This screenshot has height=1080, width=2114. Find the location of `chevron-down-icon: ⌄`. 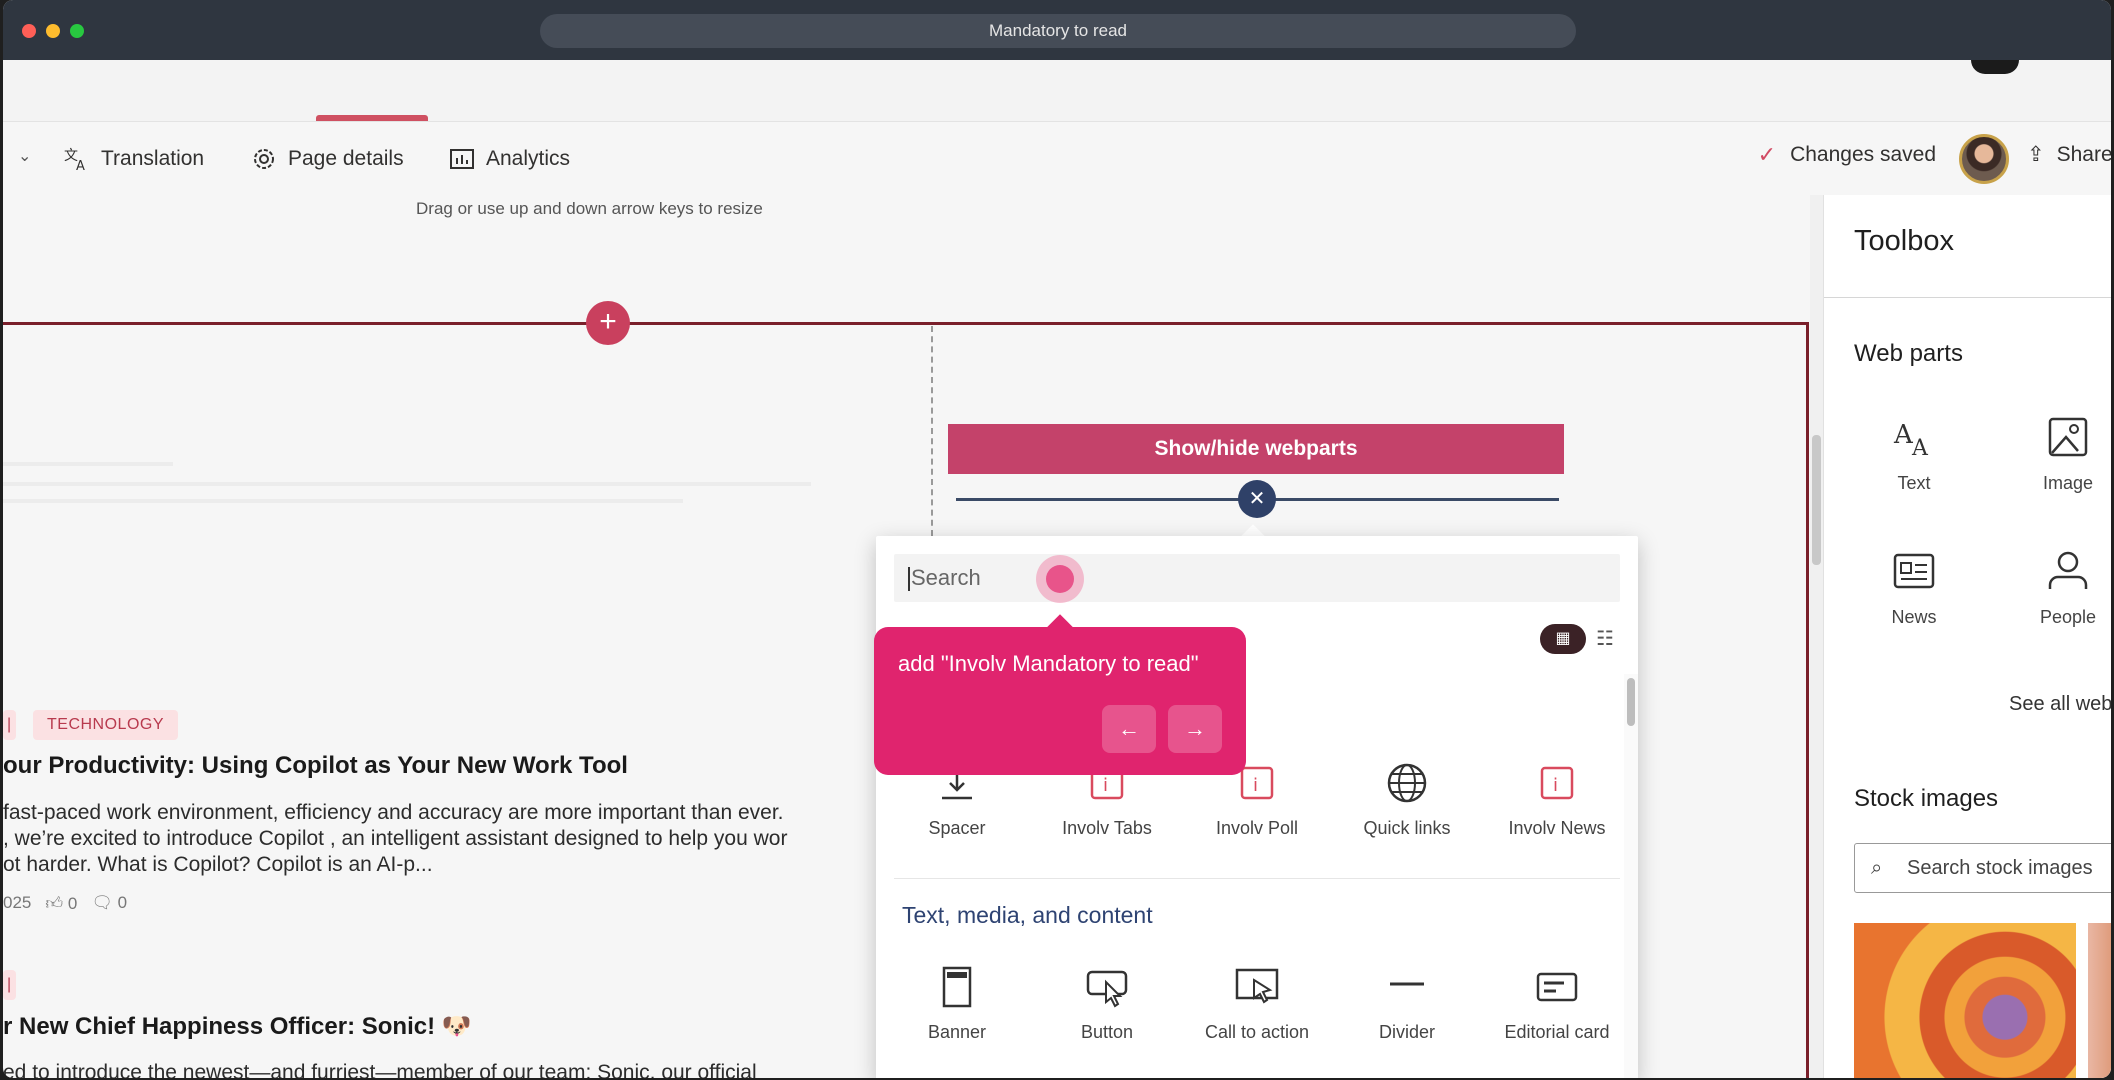

chevron-down-icon: ⌄ is located at coordinates (24, 156).